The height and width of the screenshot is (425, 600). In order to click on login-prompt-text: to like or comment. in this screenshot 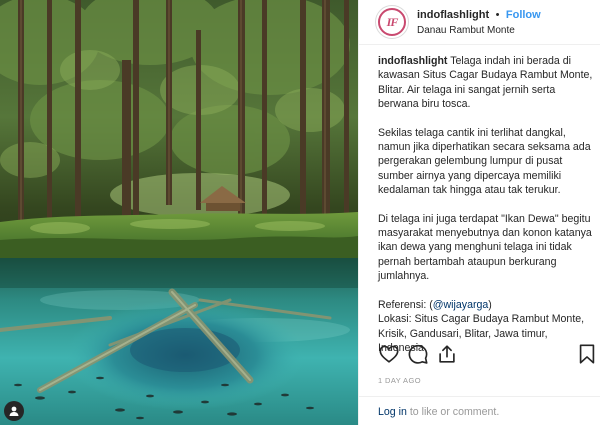, I will do `click(453, 412)`.